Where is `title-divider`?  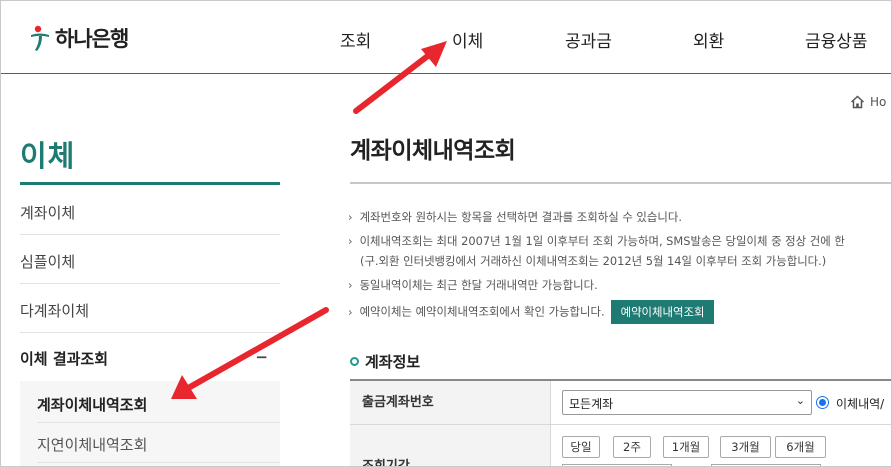
title-divider is located at coordinates (620, 183).